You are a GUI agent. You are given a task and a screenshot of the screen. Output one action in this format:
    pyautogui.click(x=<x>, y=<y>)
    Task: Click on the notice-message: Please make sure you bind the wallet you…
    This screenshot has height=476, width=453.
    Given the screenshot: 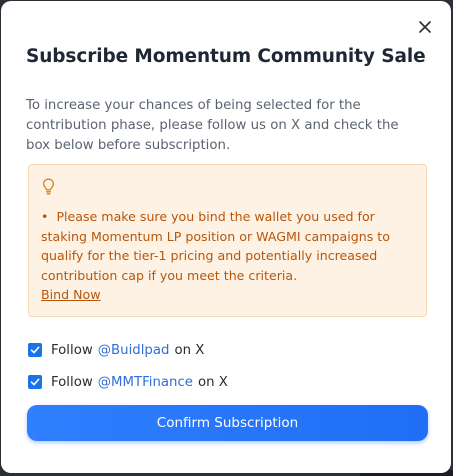 What is the action you would take?
    pyautogui.click(x=215, y=246)
    